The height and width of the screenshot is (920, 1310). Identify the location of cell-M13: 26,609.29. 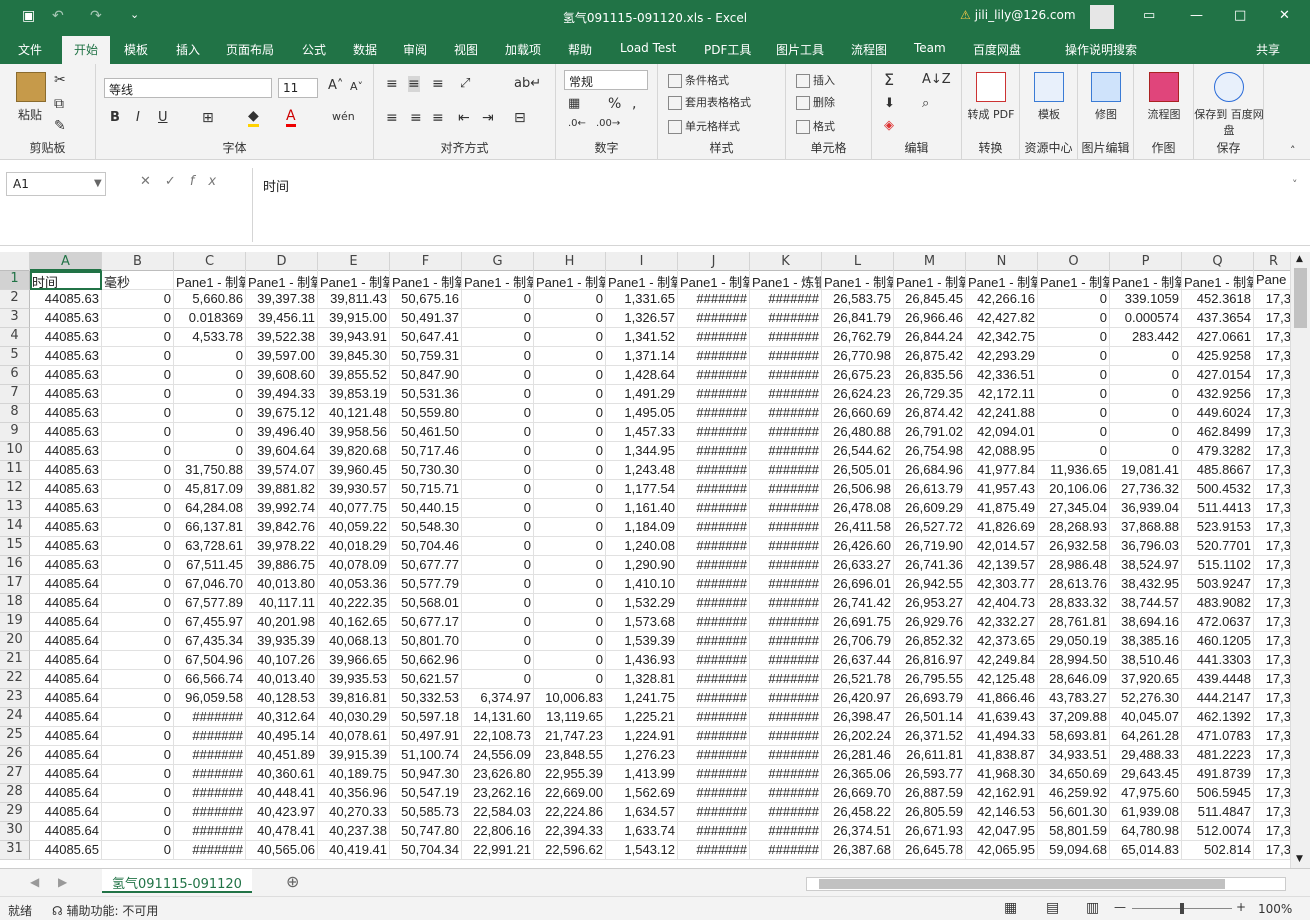
(930, 508).